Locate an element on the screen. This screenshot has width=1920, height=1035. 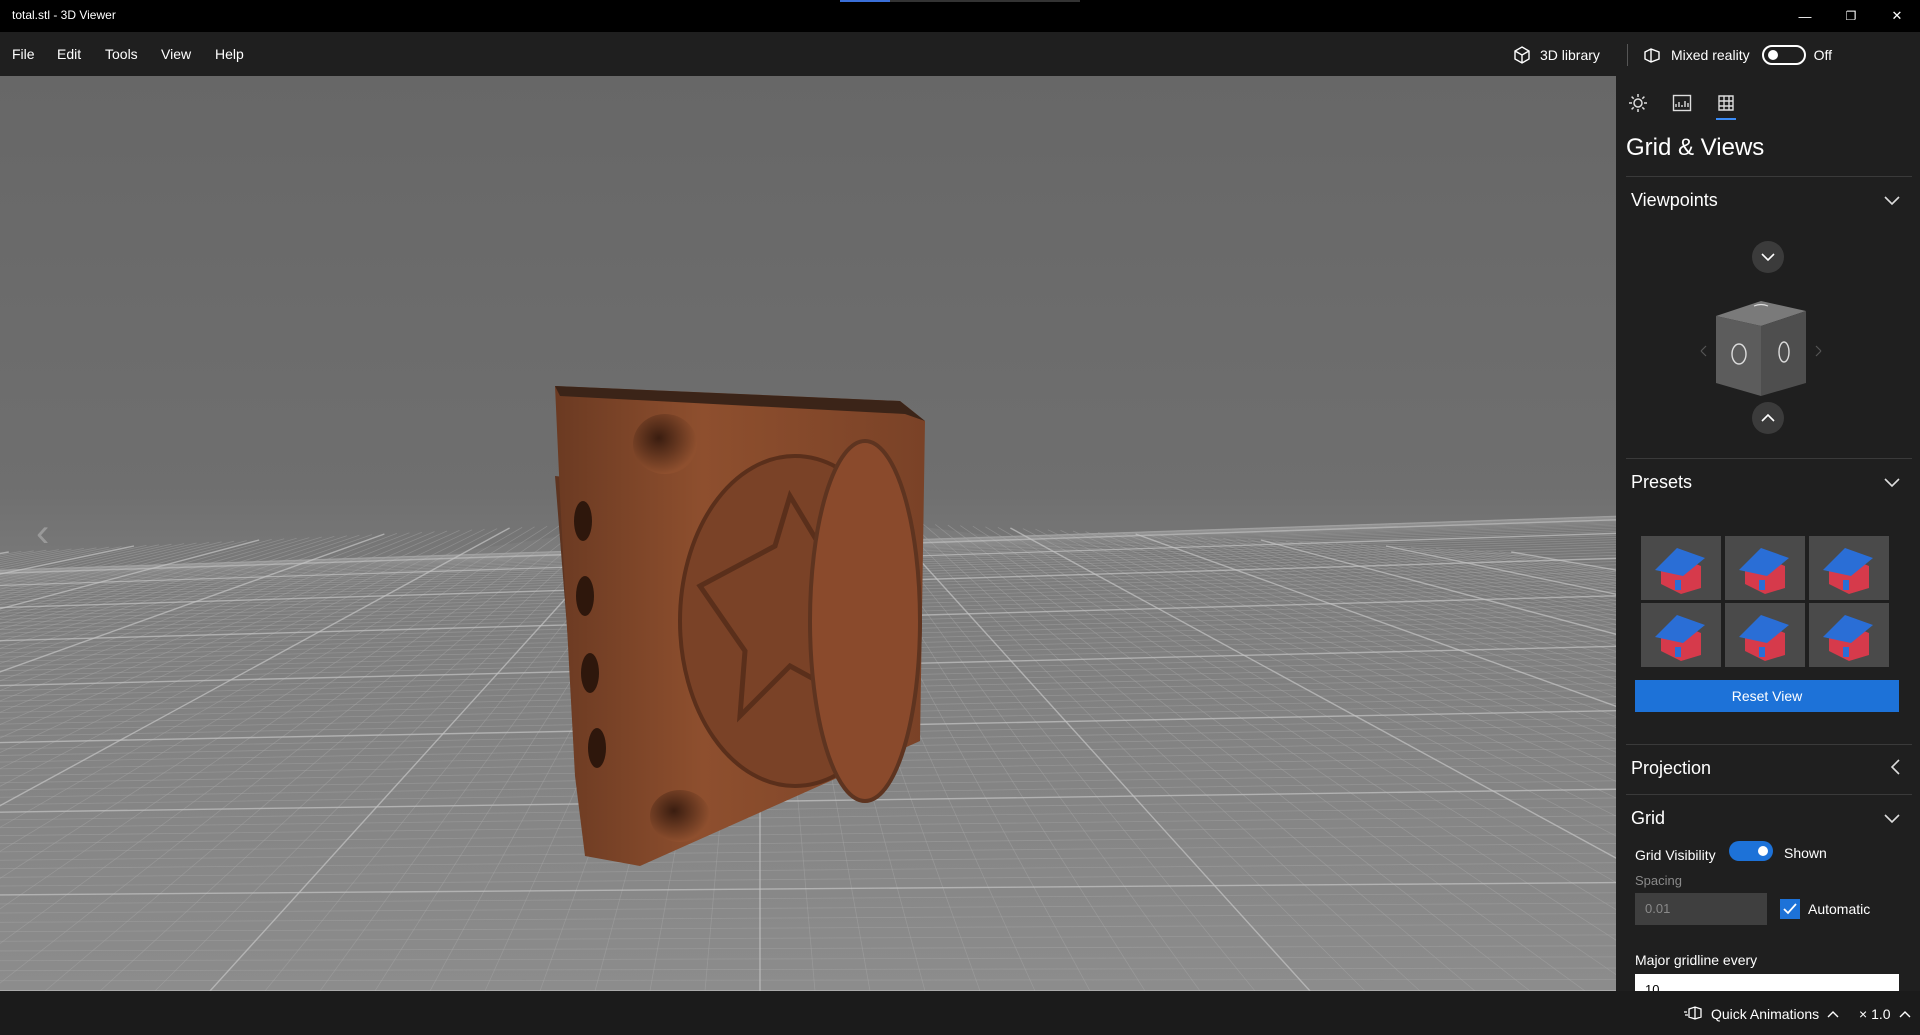
3d-model is located at coordinates (740, 626).